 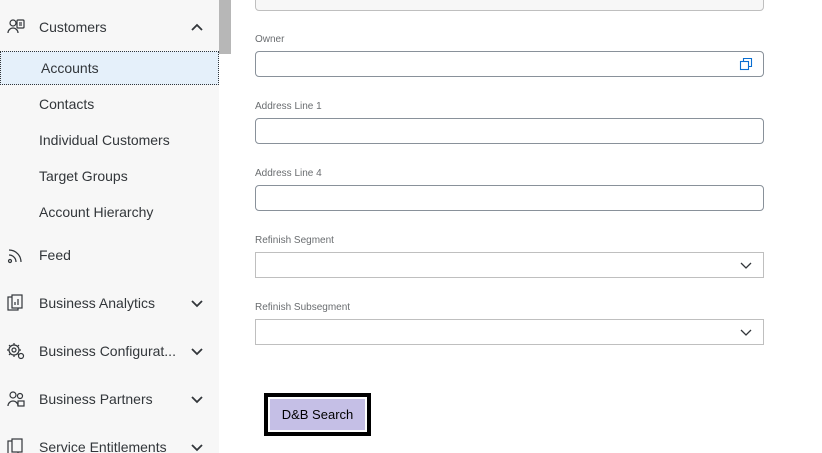 I want to click on sidebar-group-customers: Customers, so click(x=109, y=27).